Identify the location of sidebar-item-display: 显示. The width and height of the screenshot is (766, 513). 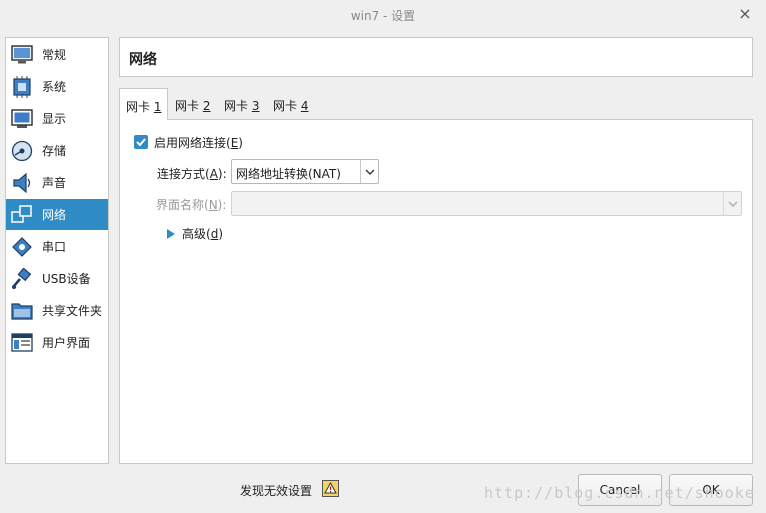
(57, 118).